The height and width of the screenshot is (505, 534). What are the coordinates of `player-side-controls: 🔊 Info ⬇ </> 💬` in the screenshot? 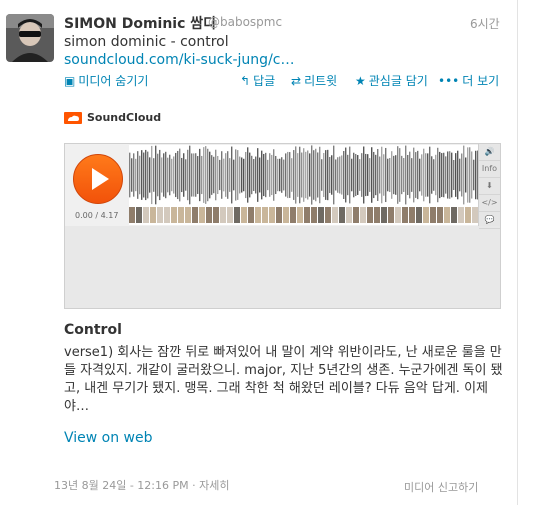 It's located at (489, 186).